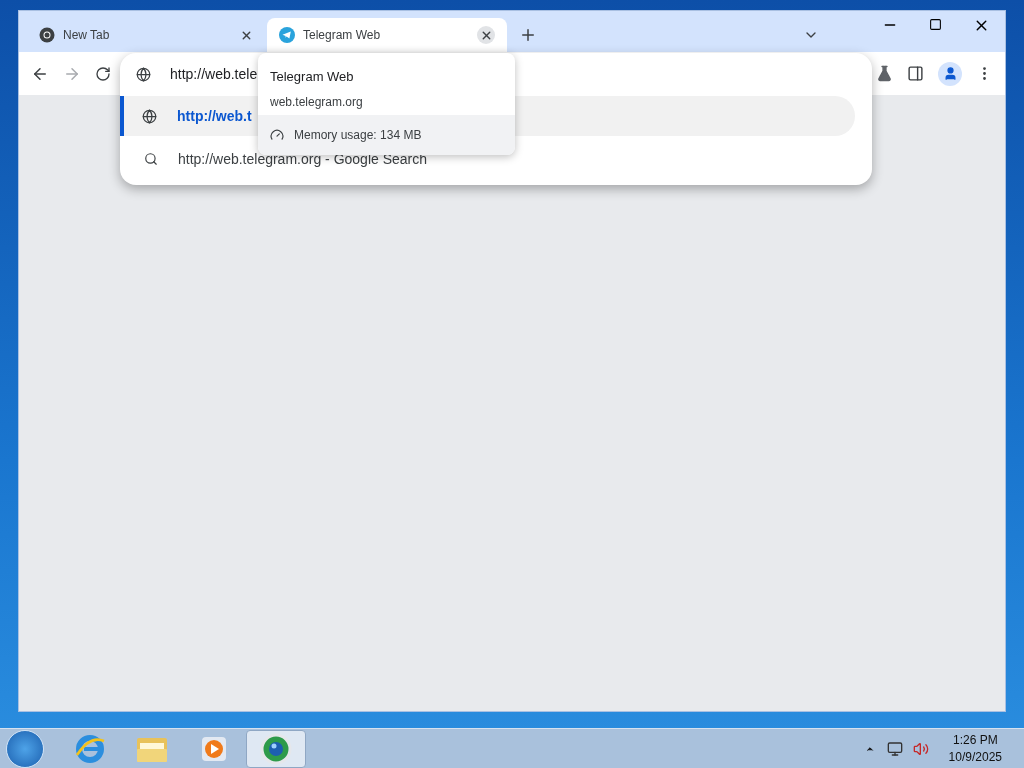  What do you see at coordinates (342, 35) in the screenshot?
I see `tab-title: Telegram Web` at bounding box center [342, 35].